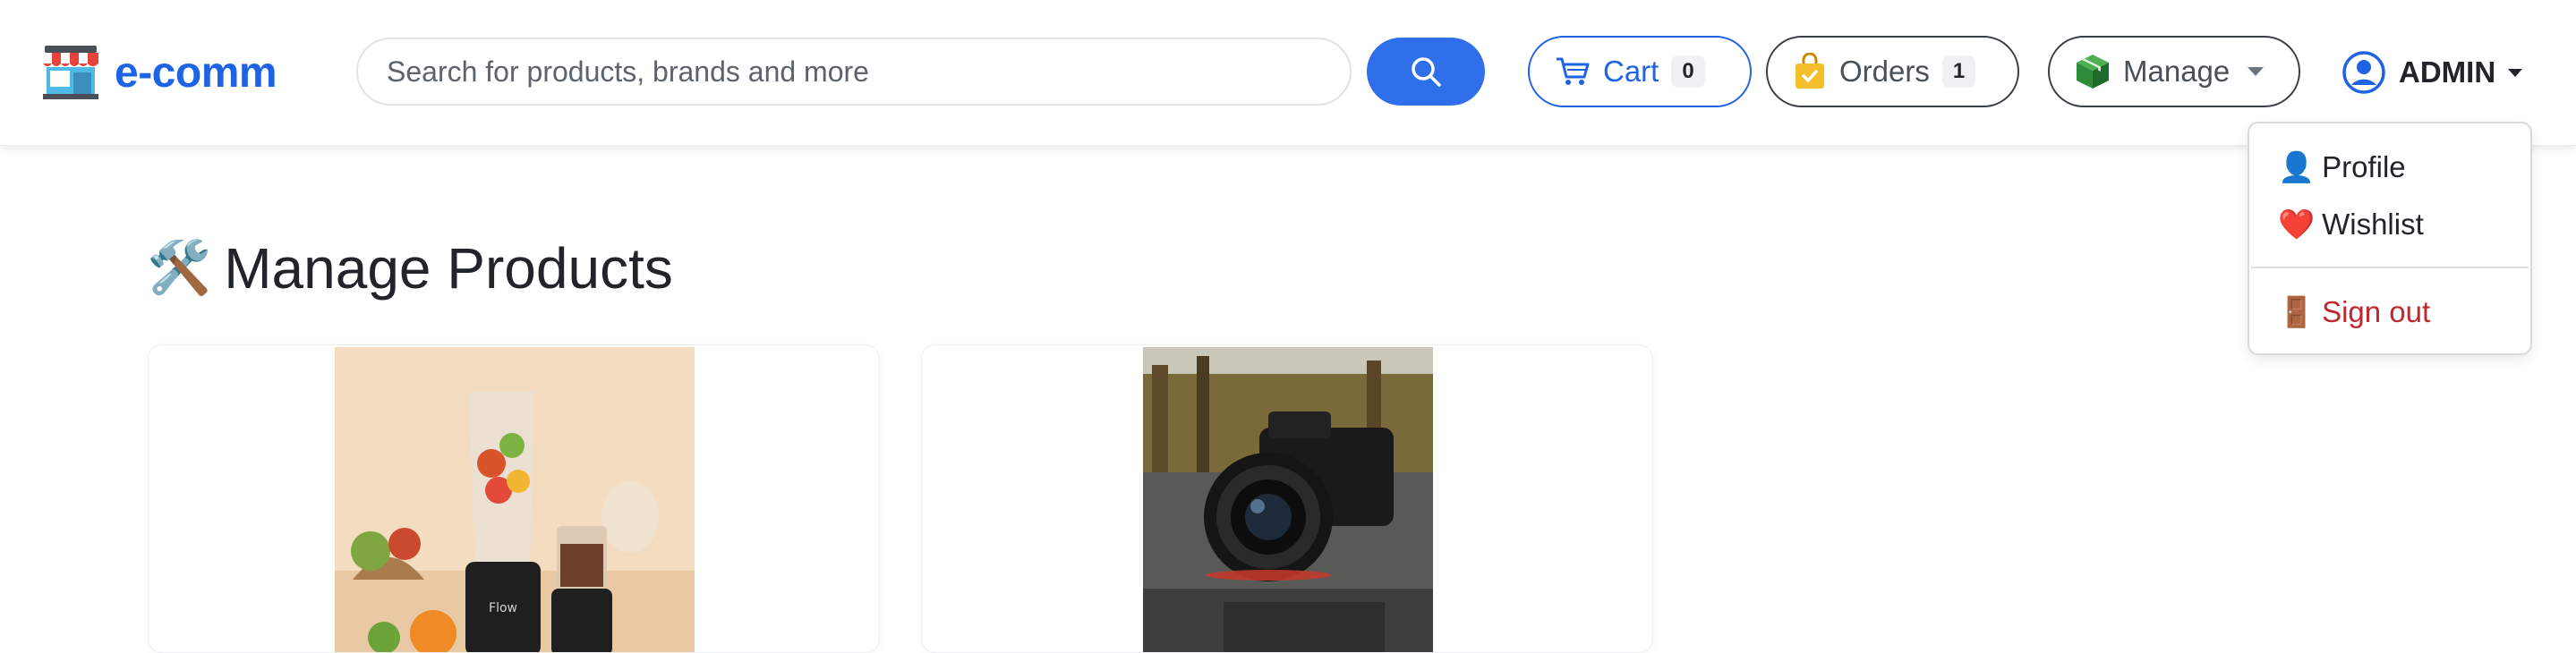 Image resolution: width=2576 pixels, height=653 pixels. Describe the element at coordinates (1958, 72) in the screenshot. I see `orders-count-badge: 1` at that location.